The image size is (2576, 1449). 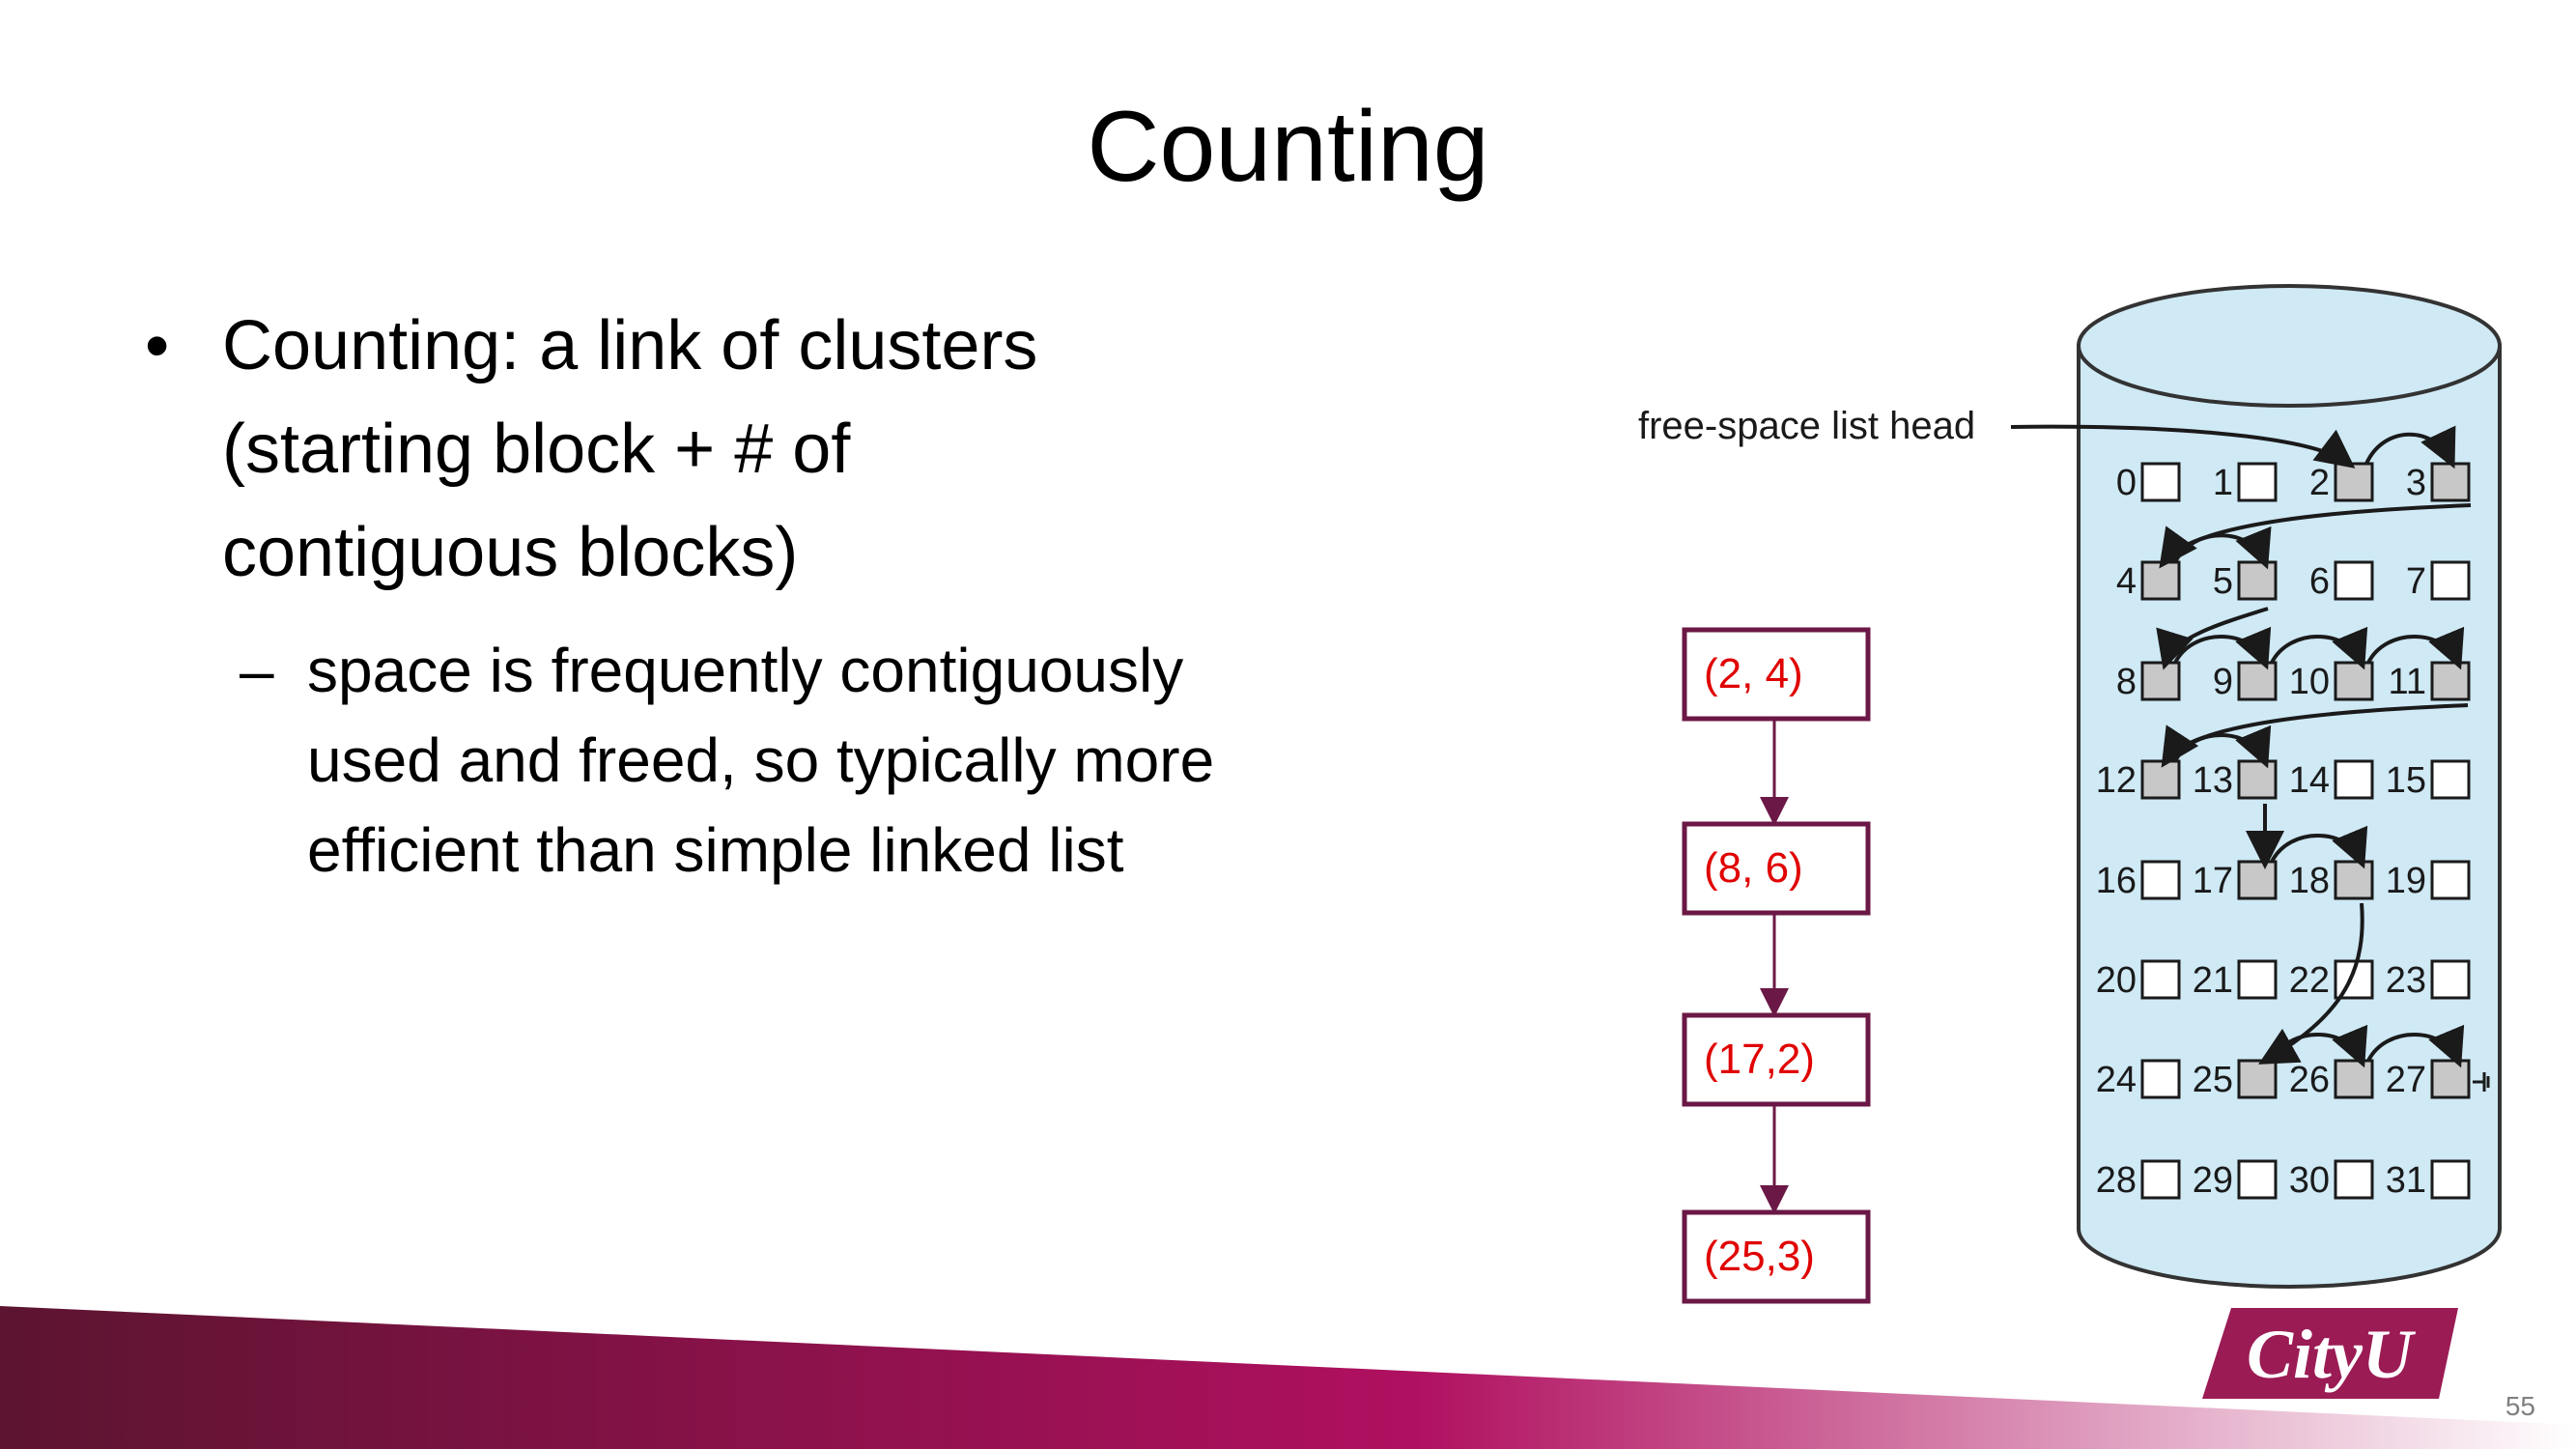 What do you see at coordinates (1806, 426) in the screenshot?
I see `free-space-list-head-label: free-space list head` at bounding box center [1806, 426].